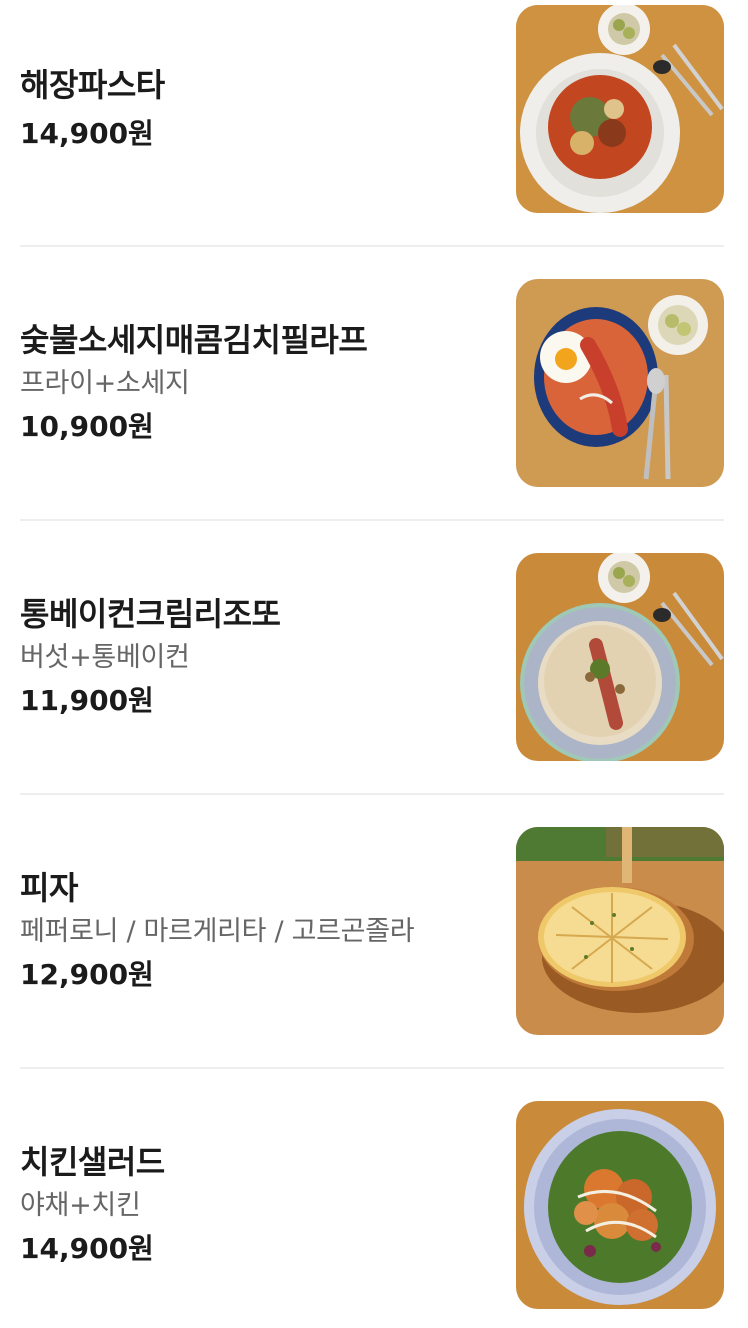 This screenshot has width=748, height=1328. Describe the element at coordinates (255, 1205) in the screenshot. I see `menu-item-text: 치킨샐러드 야채+치킨 14,900원` at that location.